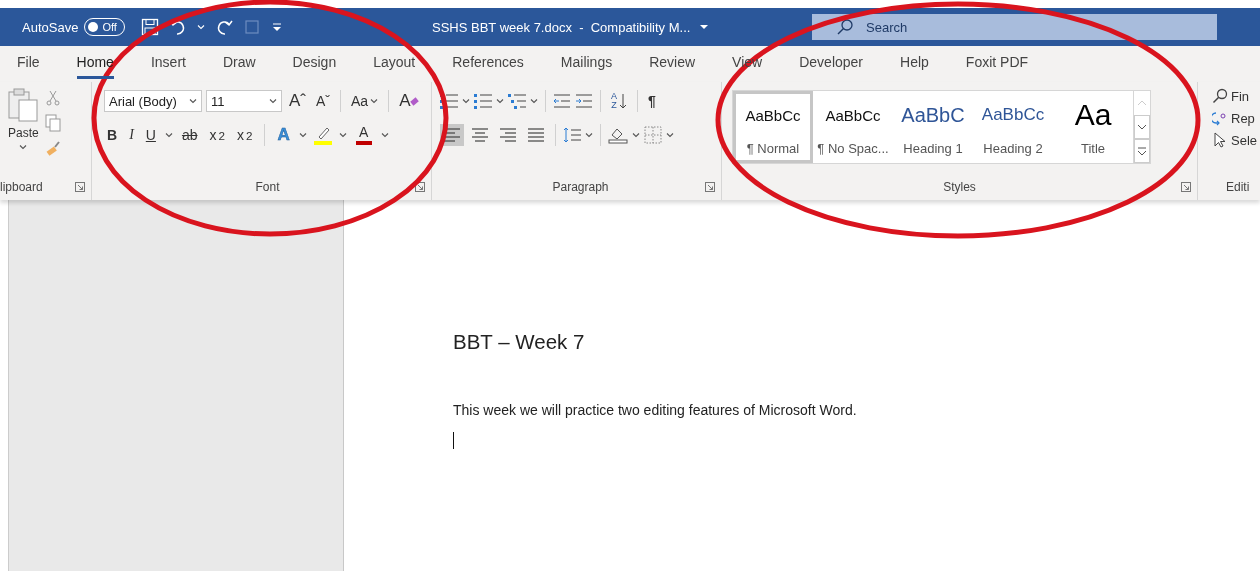 This screenshot has width=1260, height=571. I want to click on highlighter-icon, so click(322, 135).